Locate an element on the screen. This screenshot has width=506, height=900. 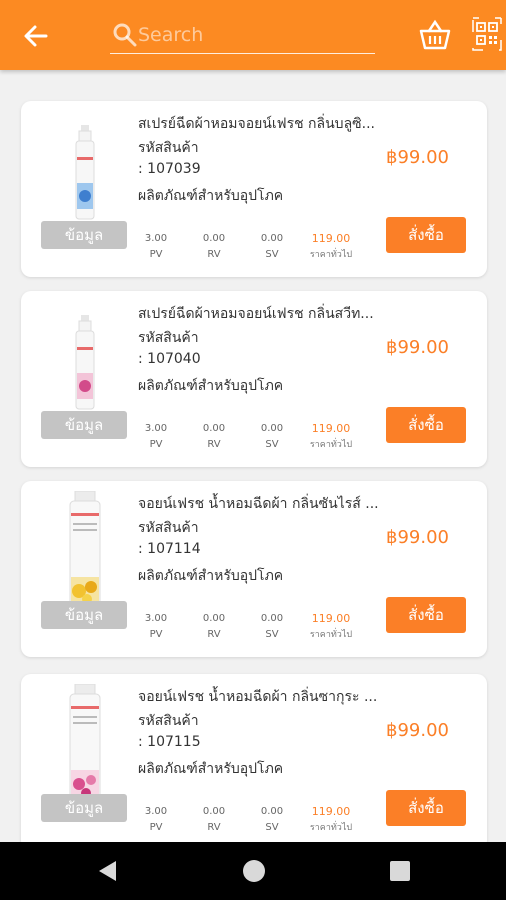
product-code: : 107040 is located at coordinates (169, 359).